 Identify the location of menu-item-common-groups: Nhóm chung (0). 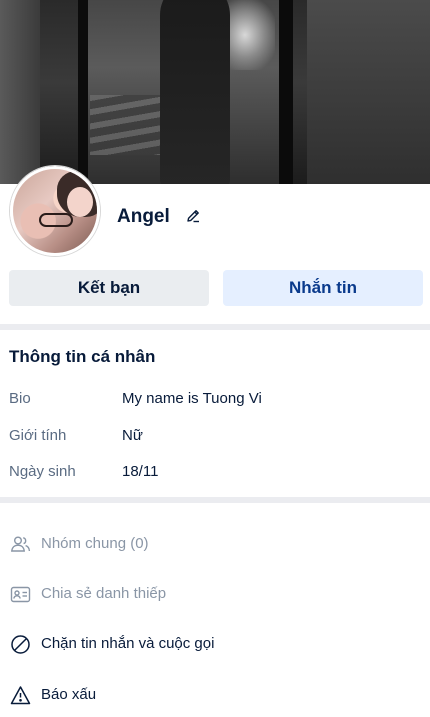
(215, 544).